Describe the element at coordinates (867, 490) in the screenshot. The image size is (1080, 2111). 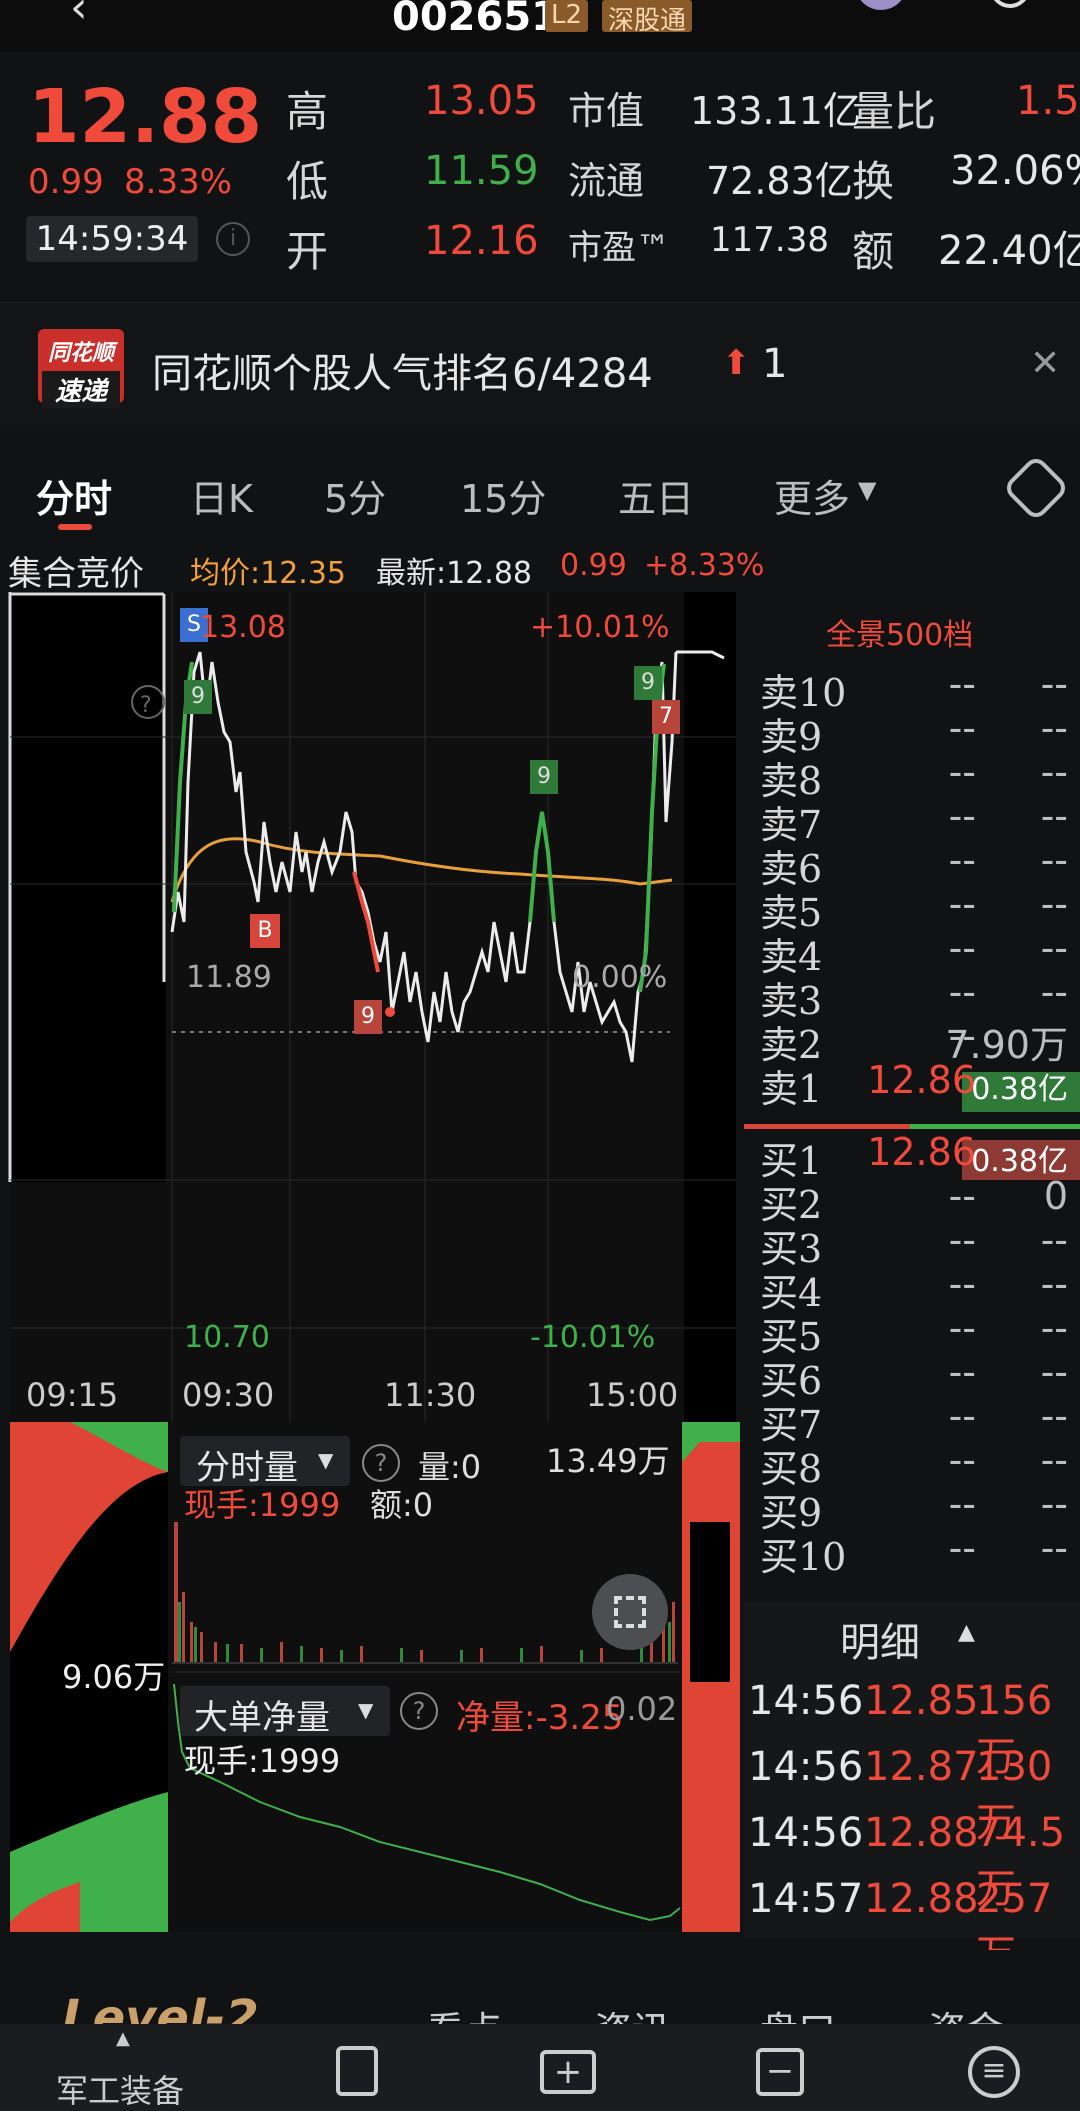
I see `chevron-down-icon: ▼` at that location.